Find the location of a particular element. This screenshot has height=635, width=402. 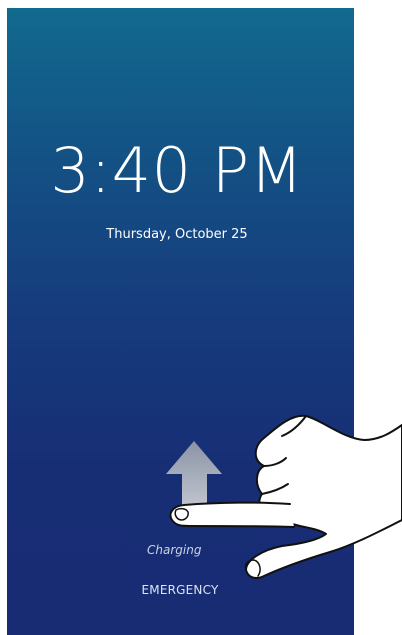

emergency-button: EMERGENCY is located at coordinates (180, 590).